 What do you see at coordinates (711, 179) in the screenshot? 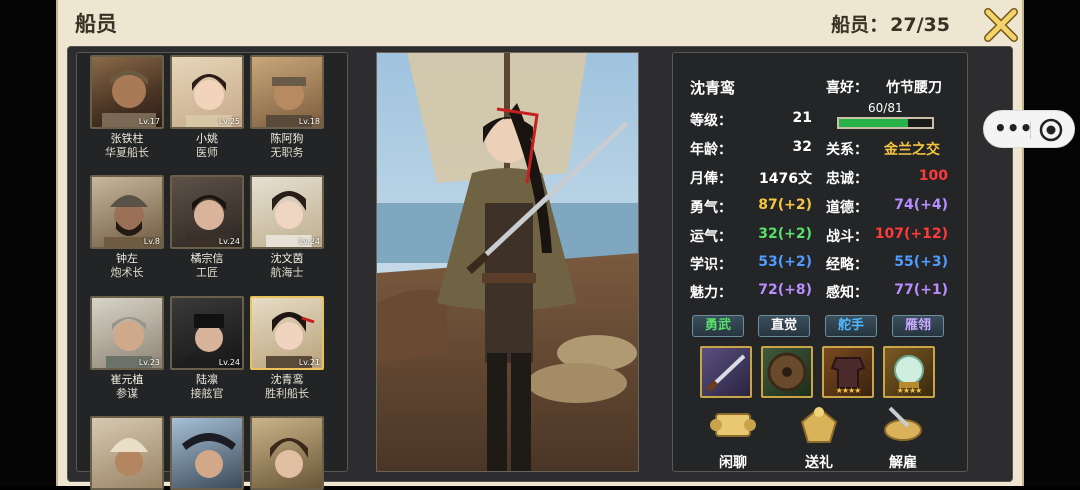
I see `salary-label: 月俸：` at bounding box center [711, 179].